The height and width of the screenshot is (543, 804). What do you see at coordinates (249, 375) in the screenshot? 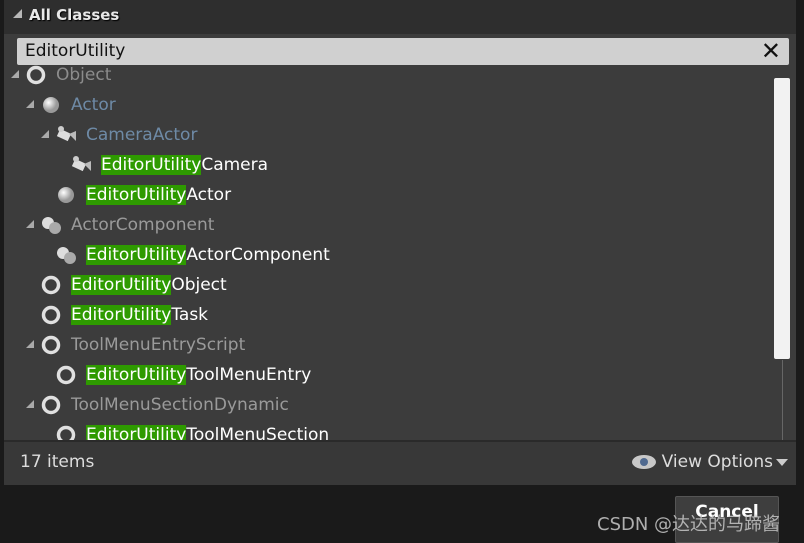
I see `class-name-rest: ToolMenuEntry` at bounding box center [249, 375].